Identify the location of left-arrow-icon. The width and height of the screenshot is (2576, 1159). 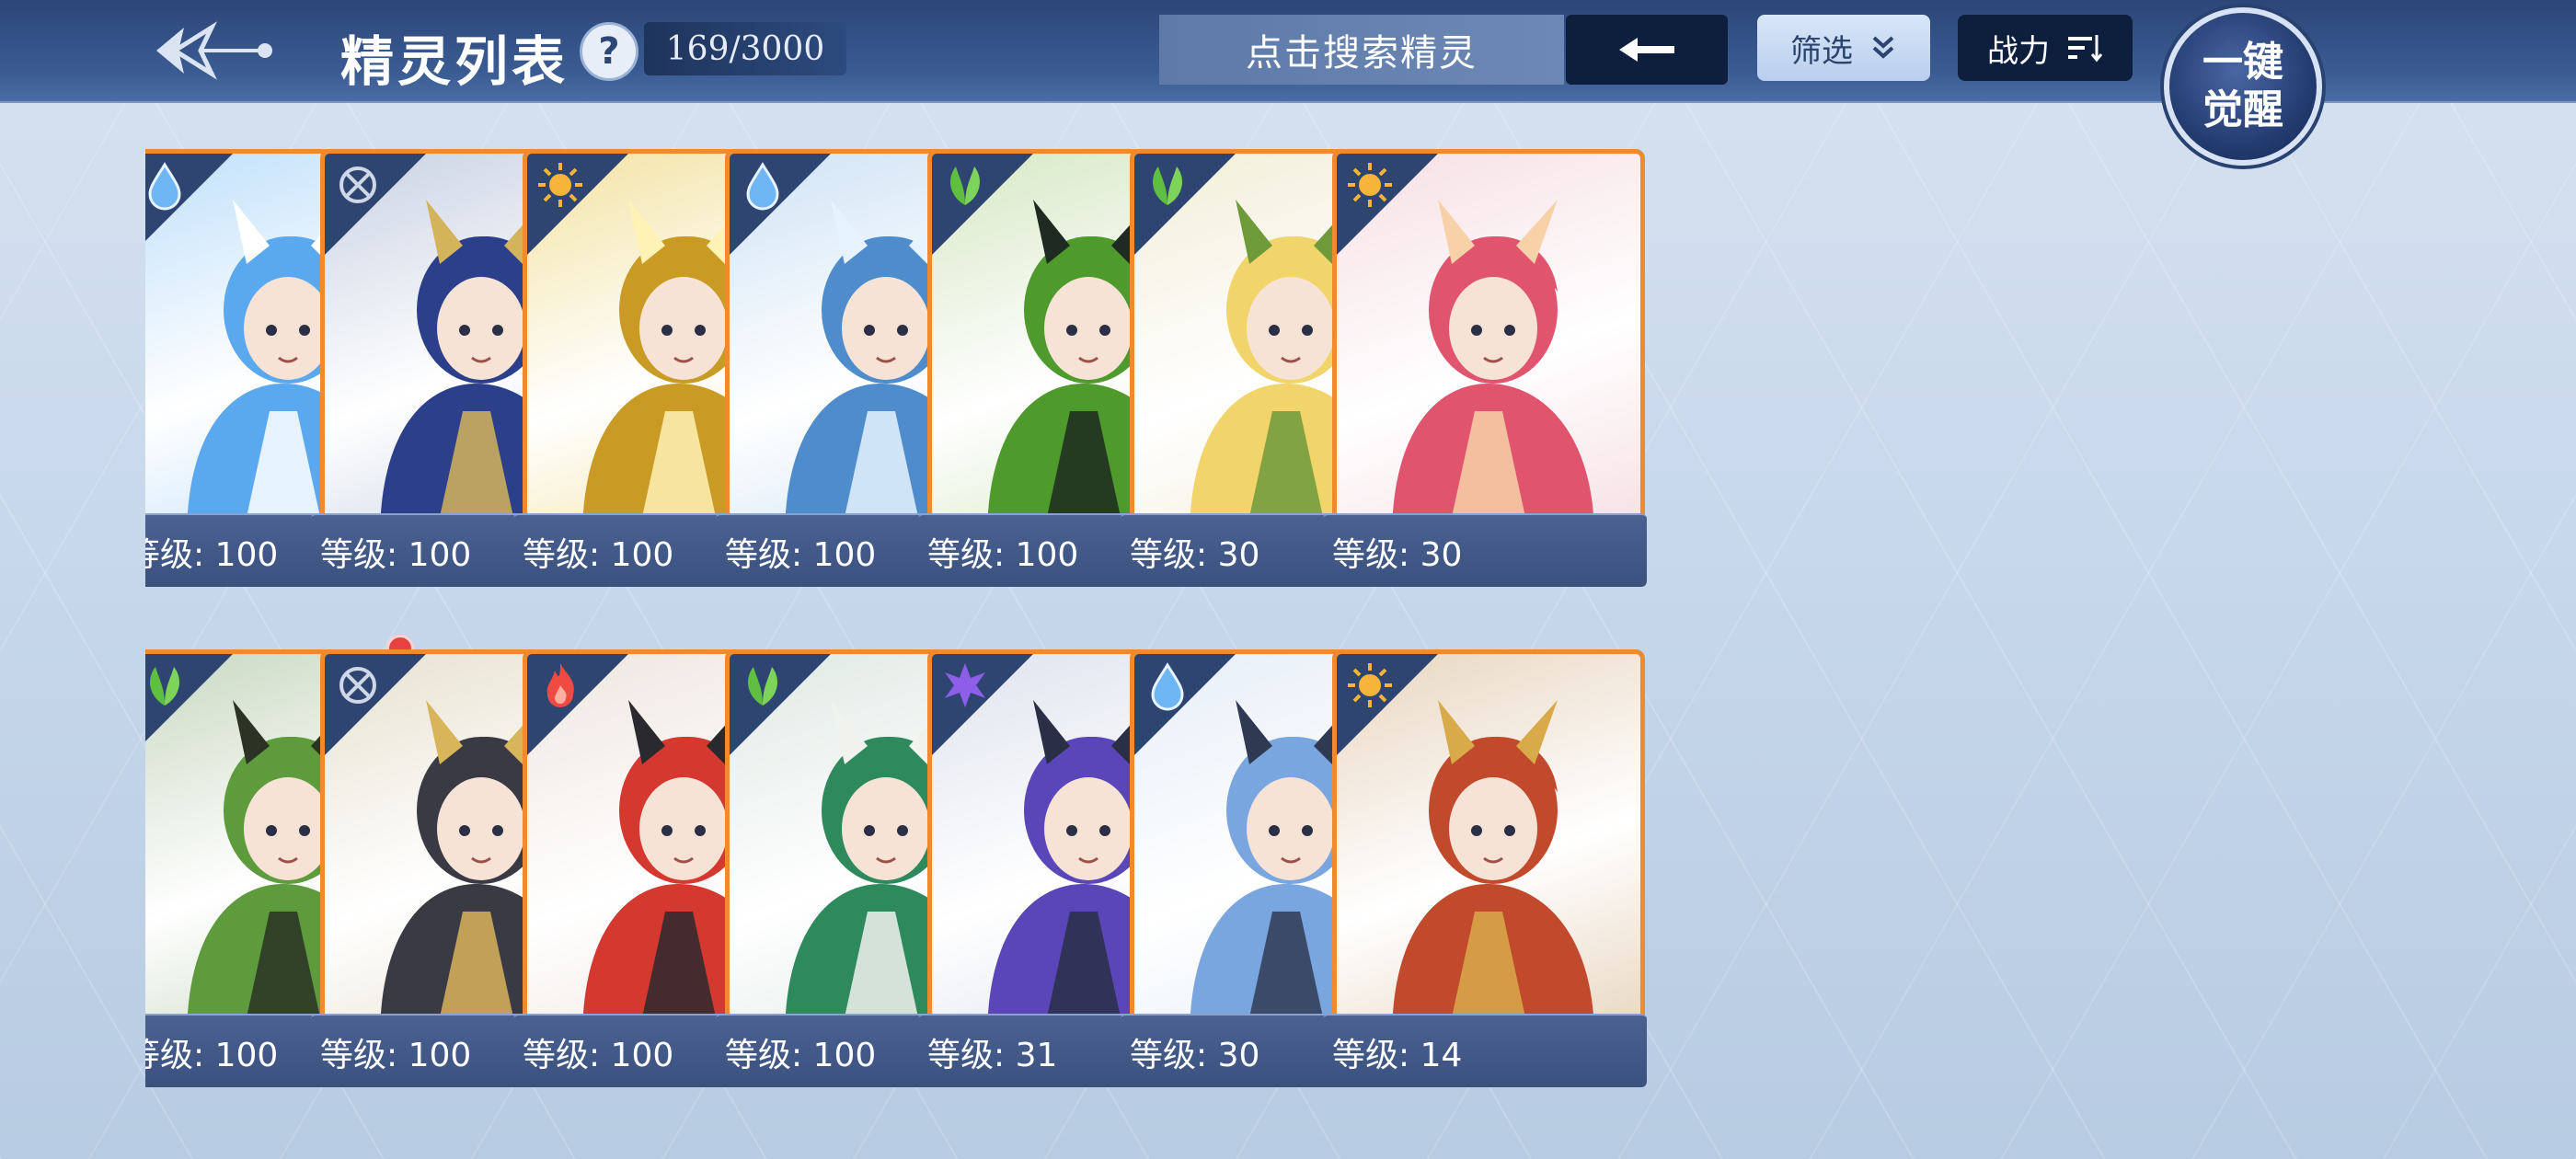
(1646, 50).